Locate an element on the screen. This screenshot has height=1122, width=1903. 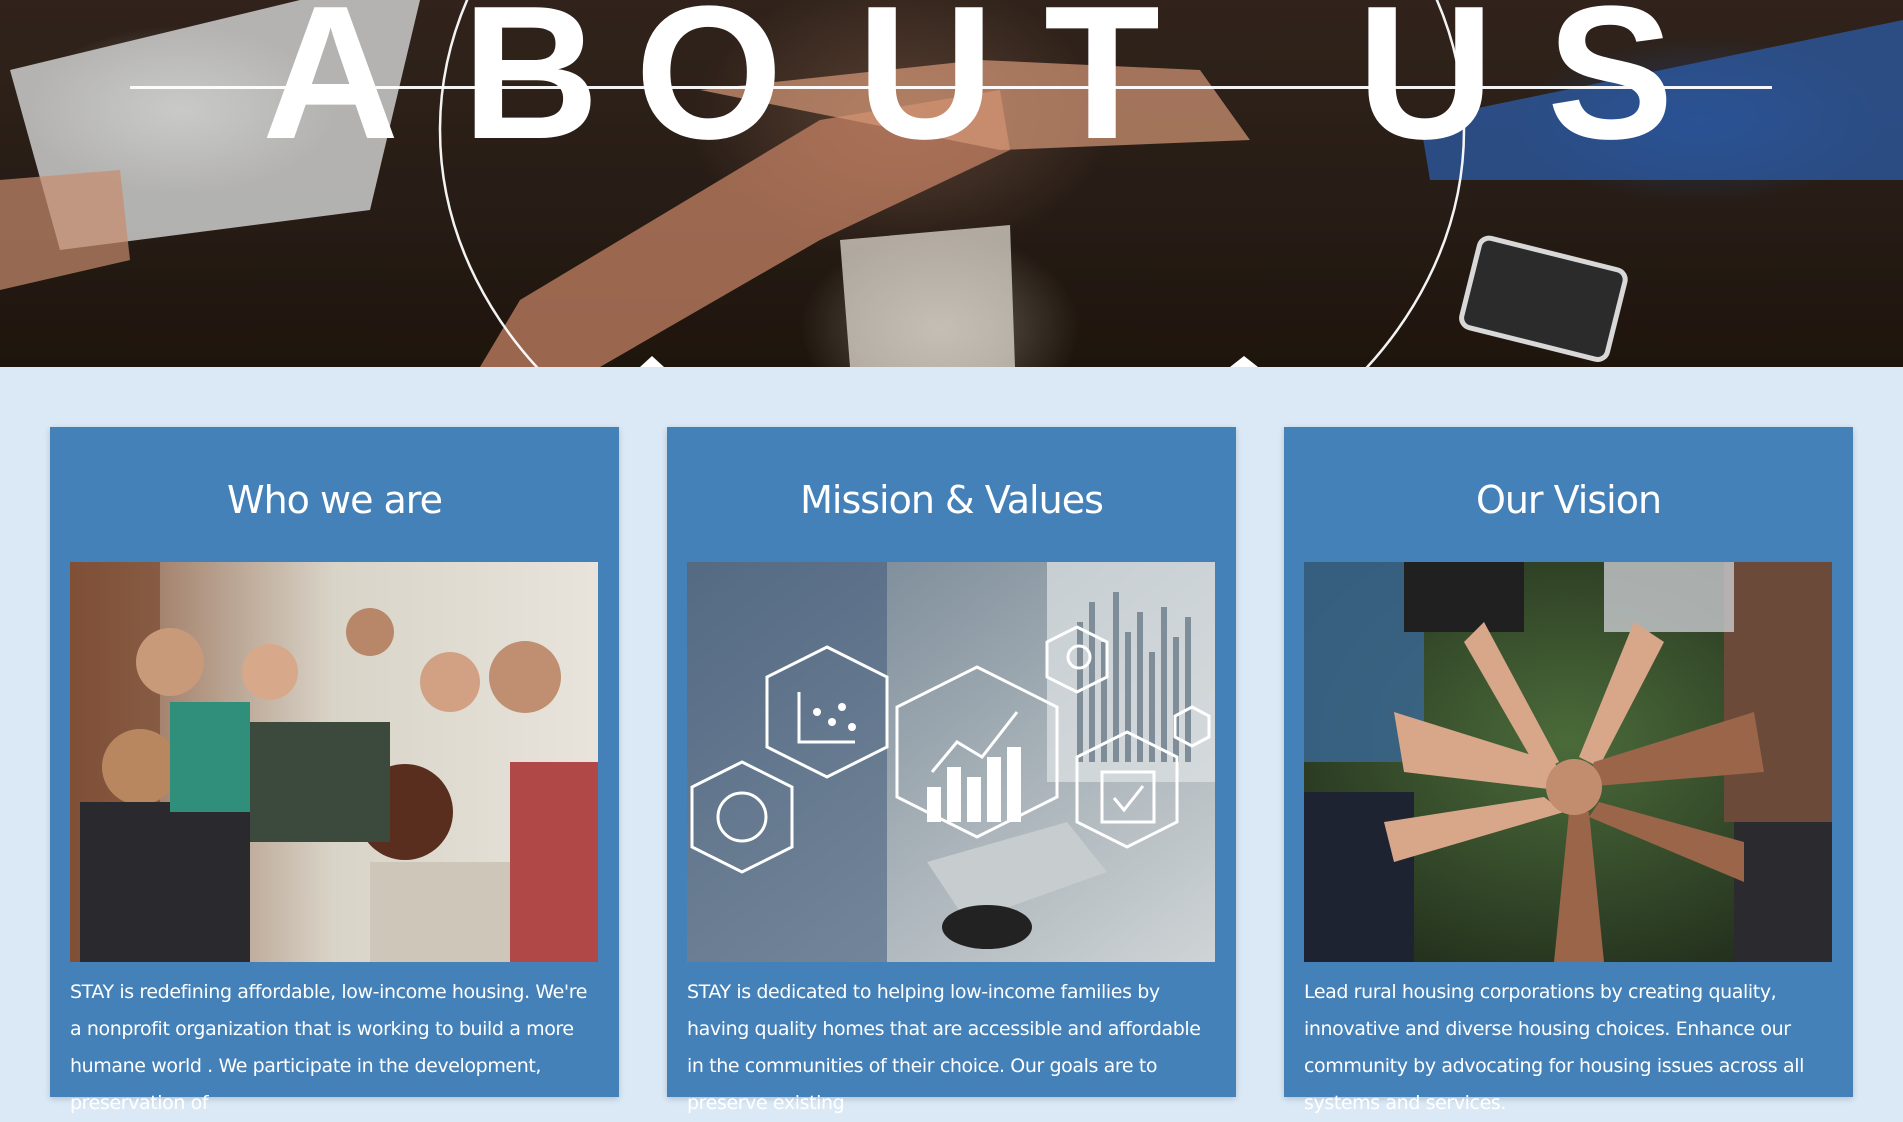
hero-title-letter: S is located at coordinates (1610, 89).